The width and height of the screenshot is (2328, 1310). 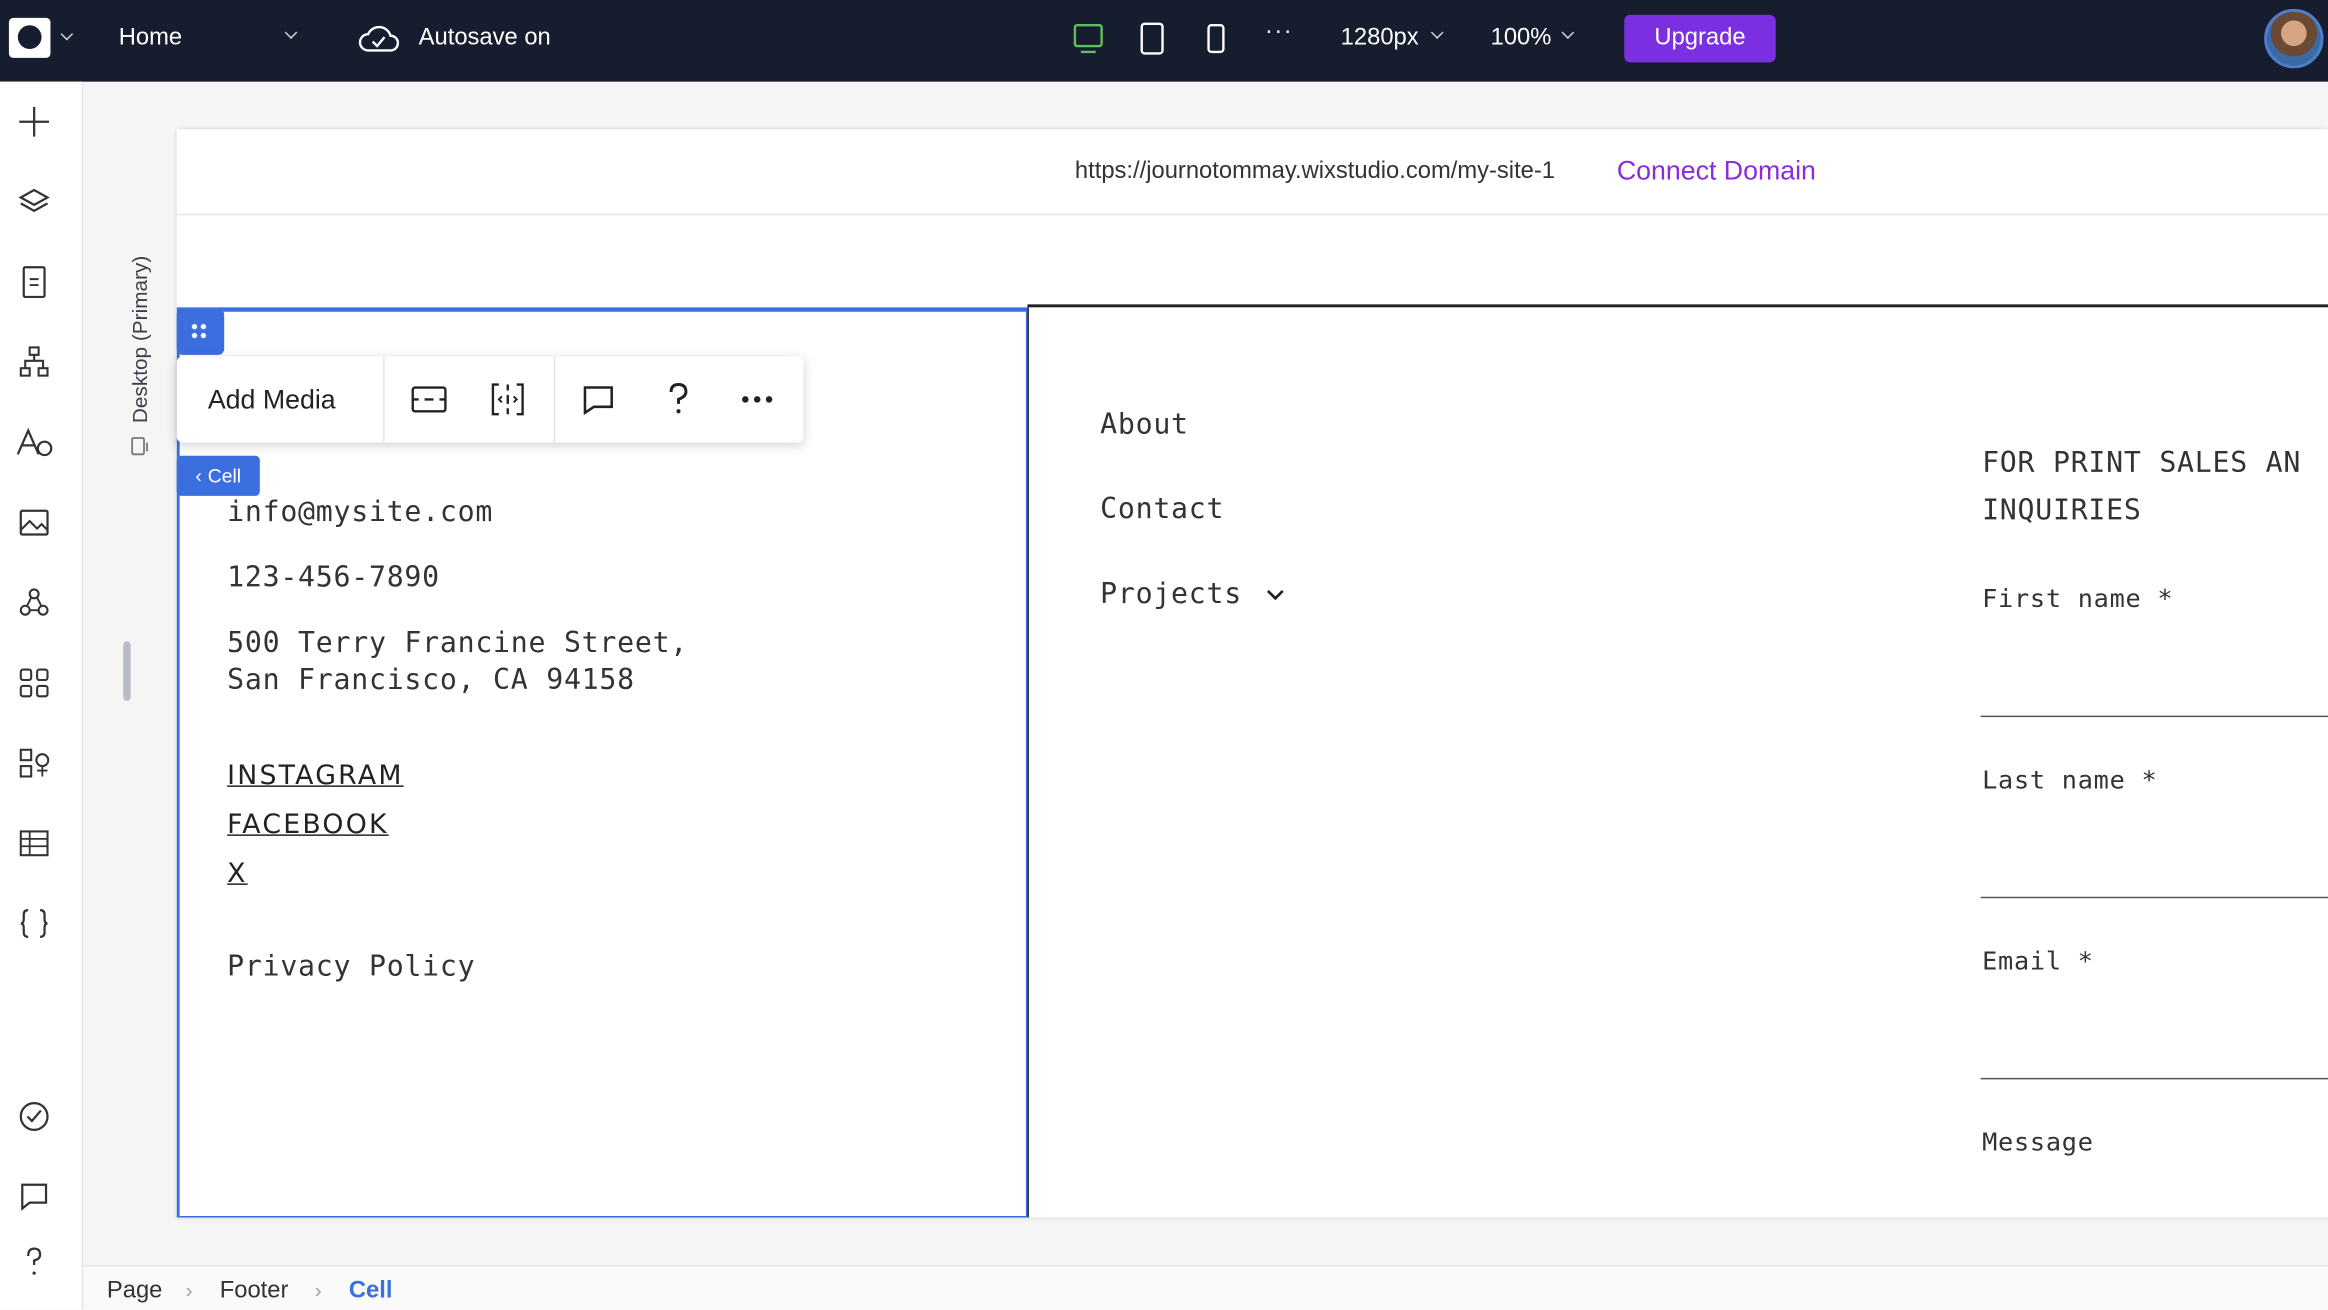 What do you see at coordinates (1716, 171) in the screenshot?
I see `connect-domain-link: Connect Domain` at bounding box center [1716, 171].